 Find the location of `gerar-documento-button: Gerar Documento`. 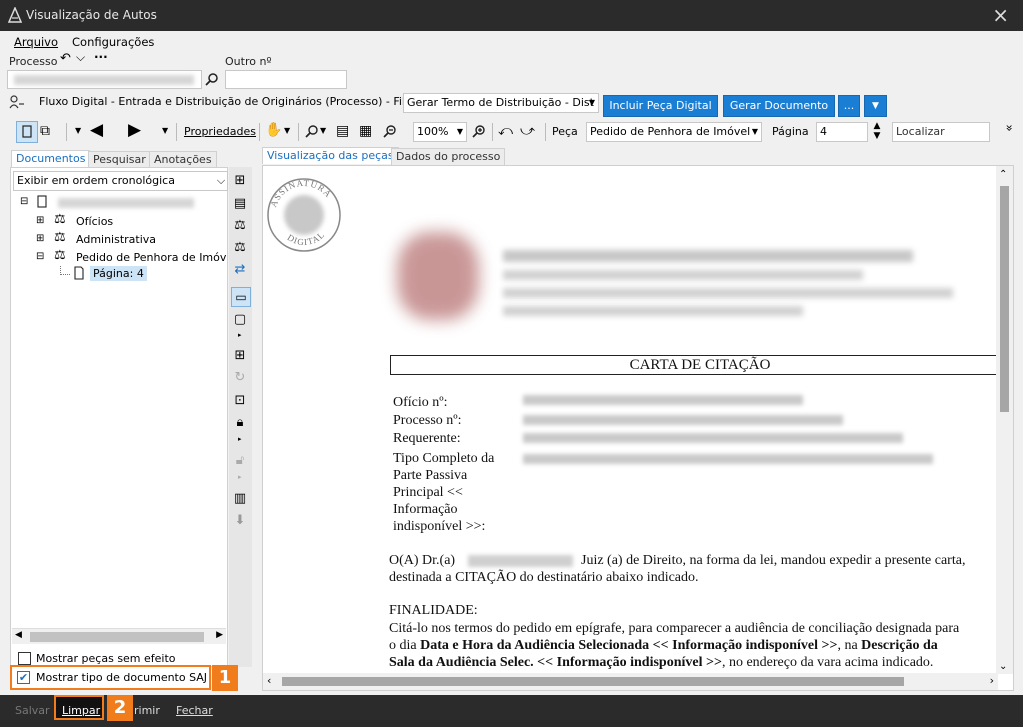

gerar-documento-button: Gerar Documento is located at coordinates (779, 106).